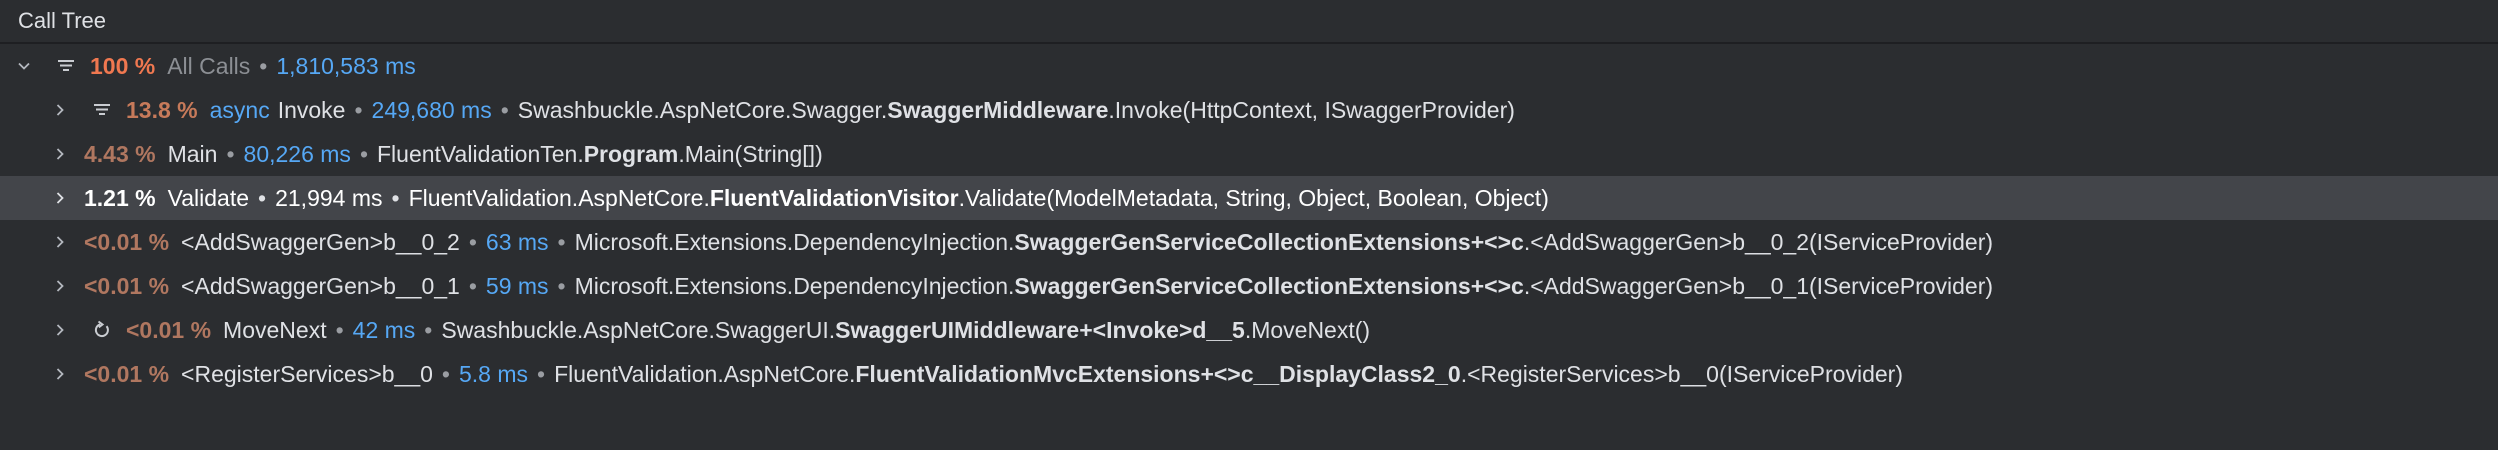 Image resolution: width=2498 pixels, height=450 pixels. Describe the element at coordinates (209, 65) in the screenshot. I see `node-name: All Calls` at that location.